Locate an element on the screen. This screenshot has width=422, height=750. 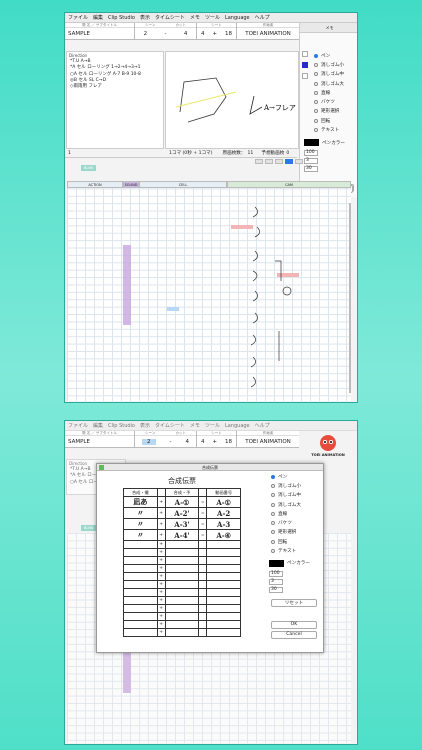
sketch-canvas: A→フレア is located at coordinates (232, 100).